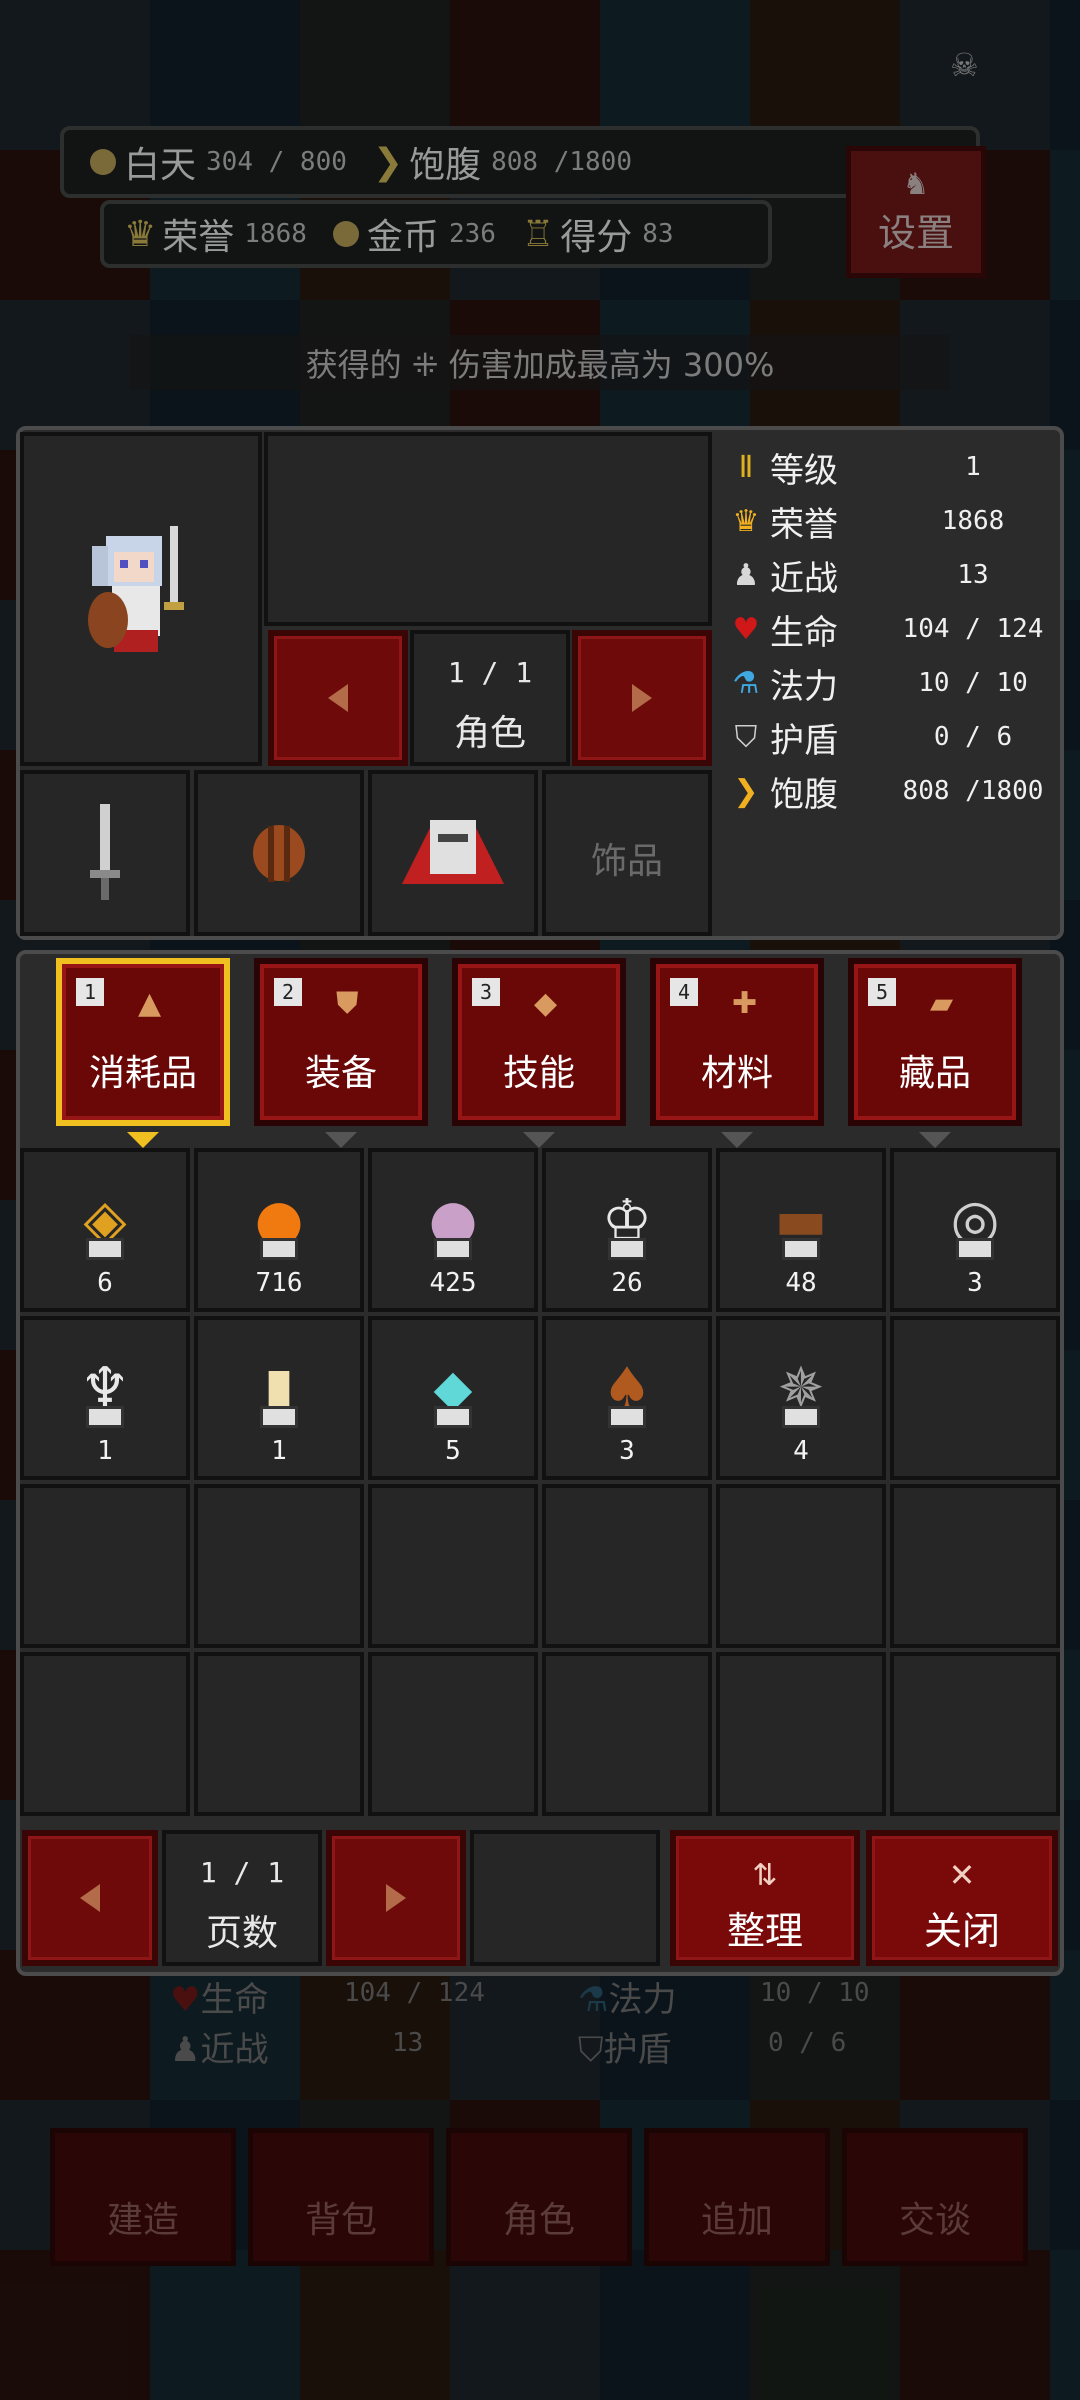  What do you see at coordinates (596, 237) in the screenshot?
I see `score-label: 得分` at bounding box center [596, 237].